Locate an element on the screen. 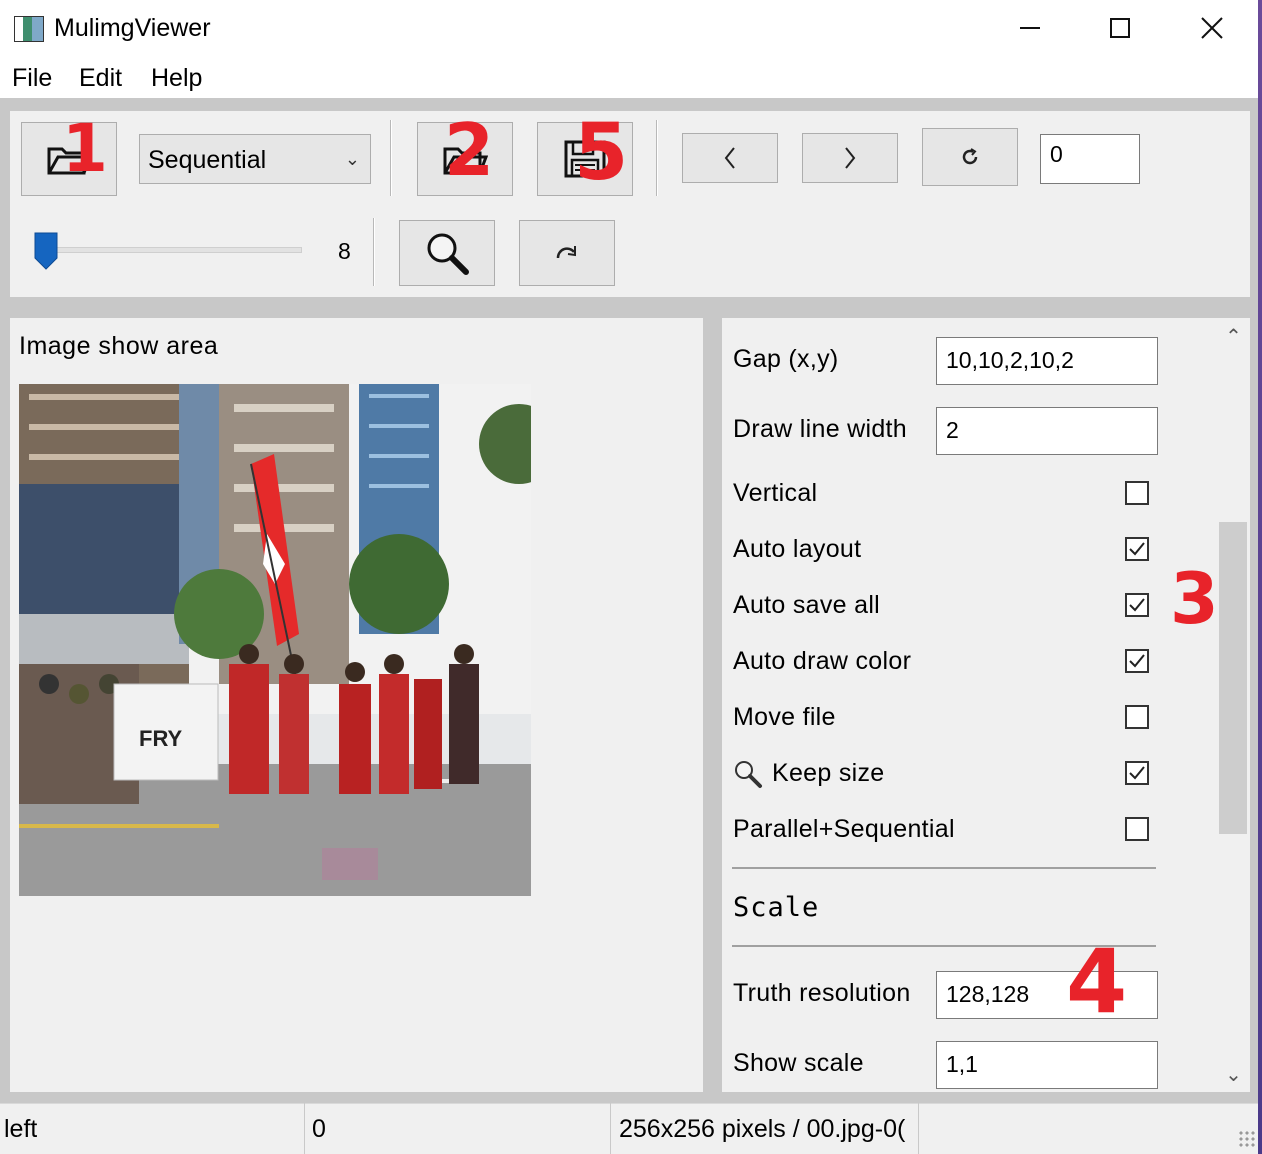  maximize-icon is located at coordinates (1120, 28).